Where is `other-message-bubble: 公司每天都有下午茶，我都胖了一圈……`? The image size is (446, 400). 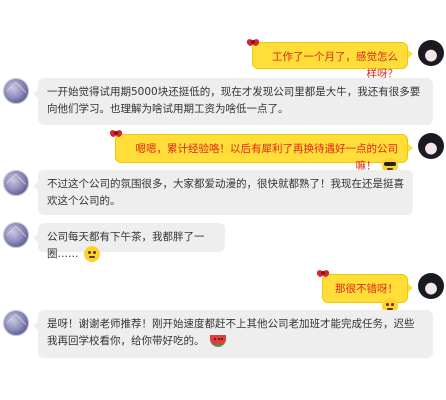
other-message-bubble: 公司每天都有下午茶，我都胖了一圈…… is located at coordinates (131, 242).